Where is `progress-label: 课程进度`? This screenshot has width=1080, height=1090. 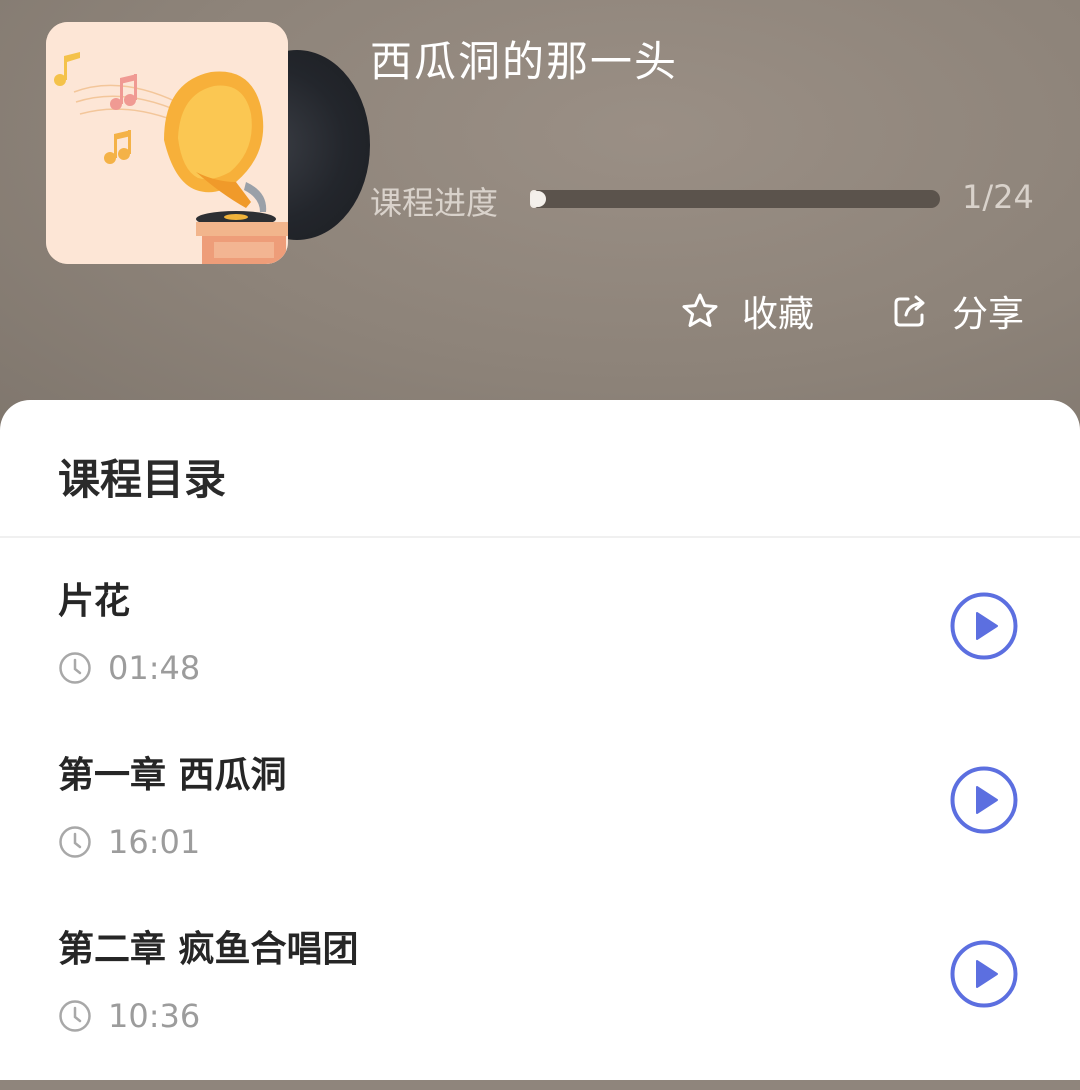 progress-label: 课程进度 is located at coordinates (434, 203).